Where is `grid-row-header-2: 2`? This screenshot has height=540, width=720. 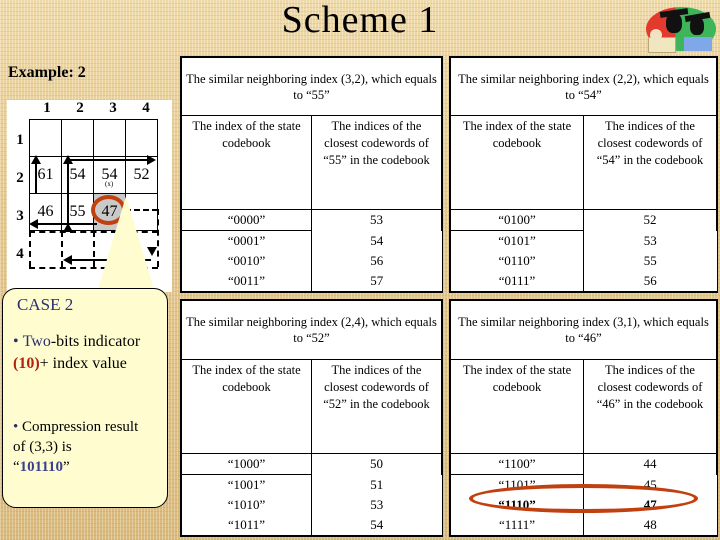 grid-row-header-2: 2 is located at coordinates (20, 178).